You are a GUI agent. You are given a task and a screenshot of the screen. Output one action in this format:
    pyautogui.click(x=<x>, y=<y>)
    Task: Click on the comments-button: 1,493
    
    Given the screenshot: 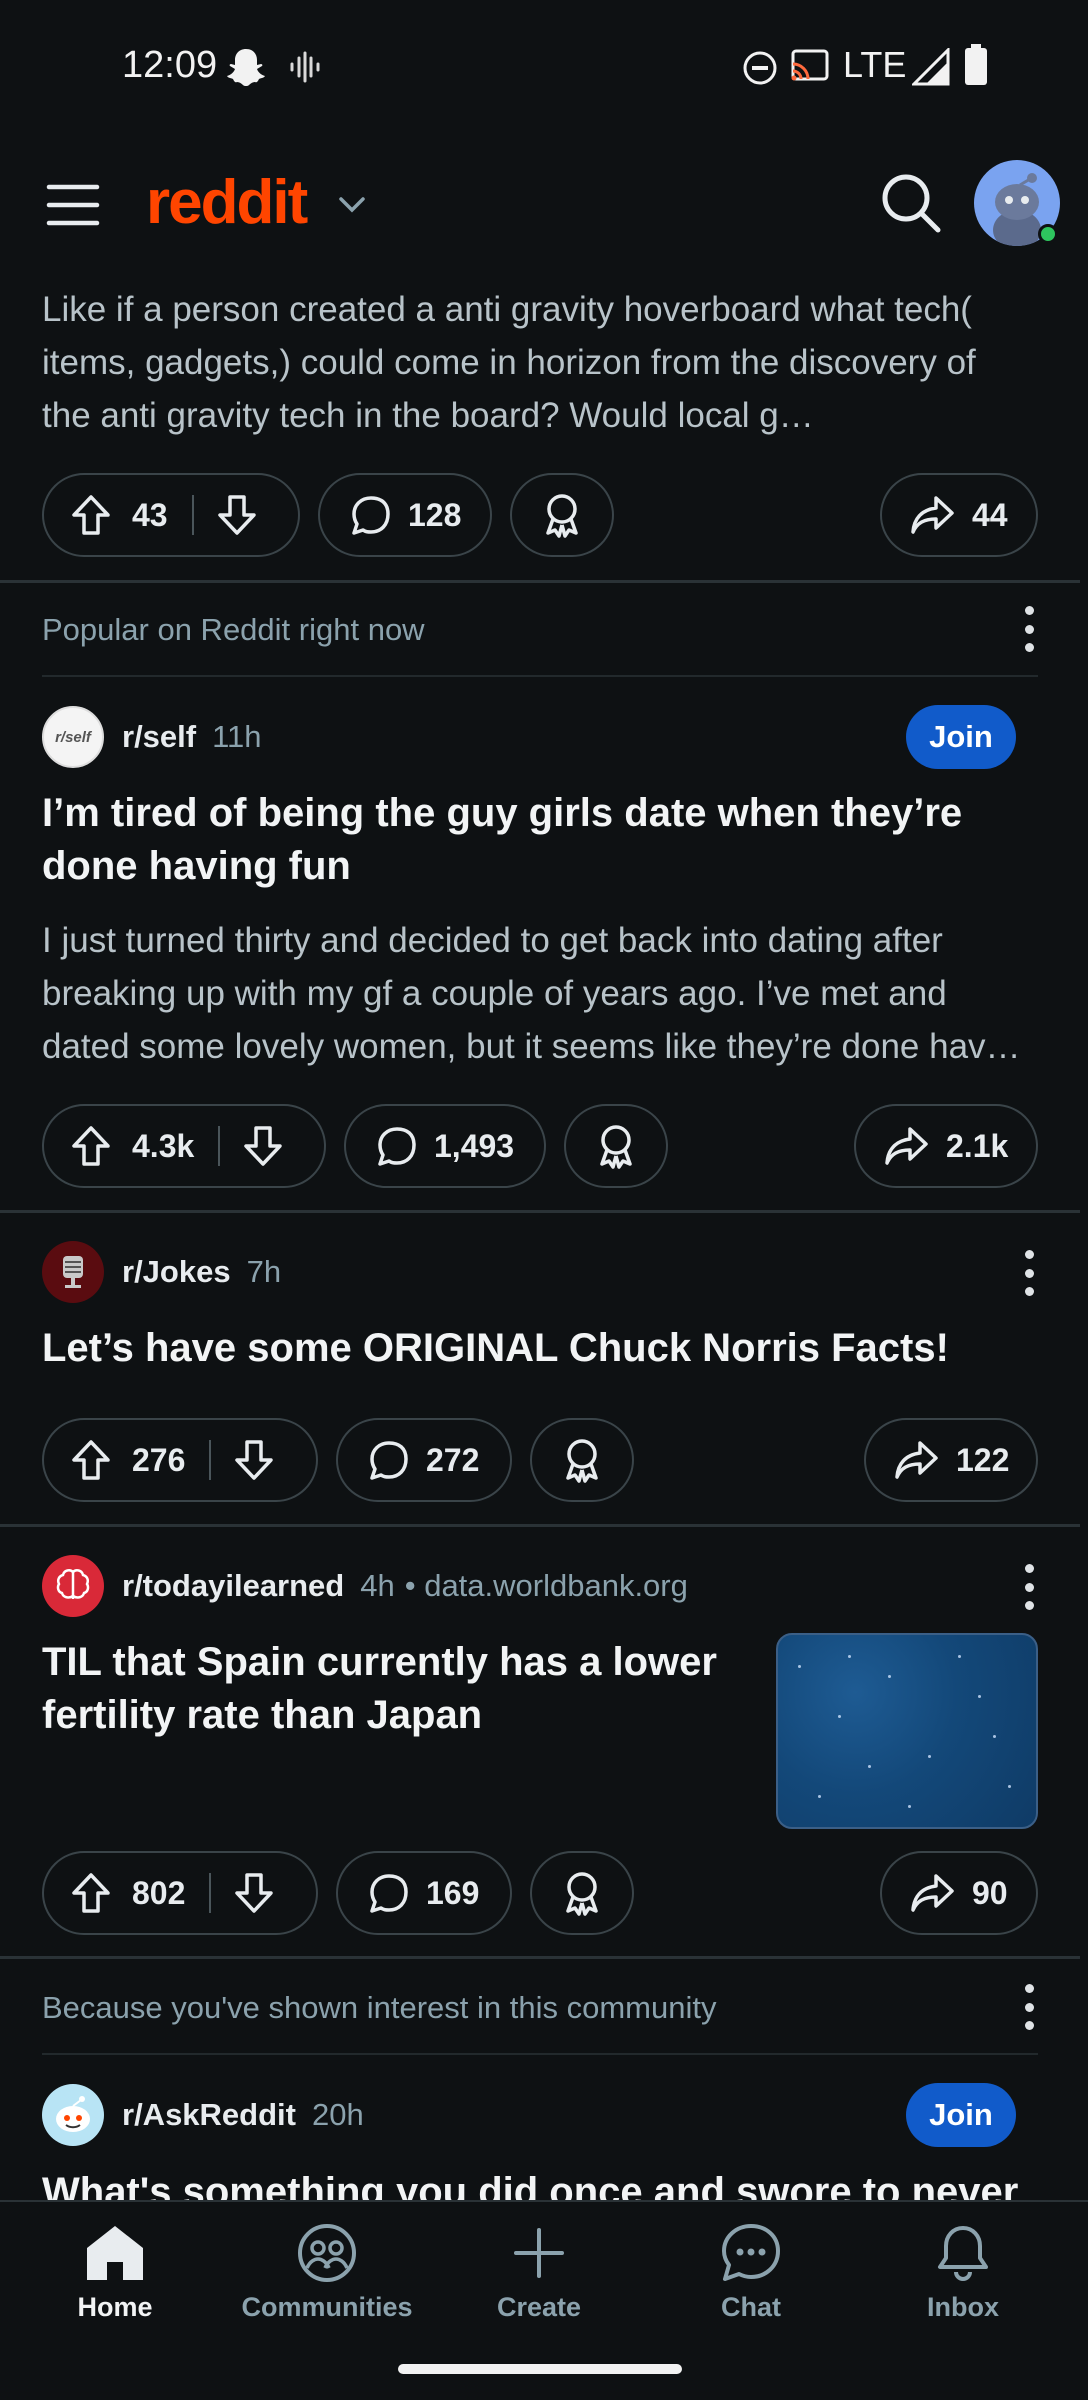 What is the action you would take?
    pyautogui.click(x=445, y=1146)
    